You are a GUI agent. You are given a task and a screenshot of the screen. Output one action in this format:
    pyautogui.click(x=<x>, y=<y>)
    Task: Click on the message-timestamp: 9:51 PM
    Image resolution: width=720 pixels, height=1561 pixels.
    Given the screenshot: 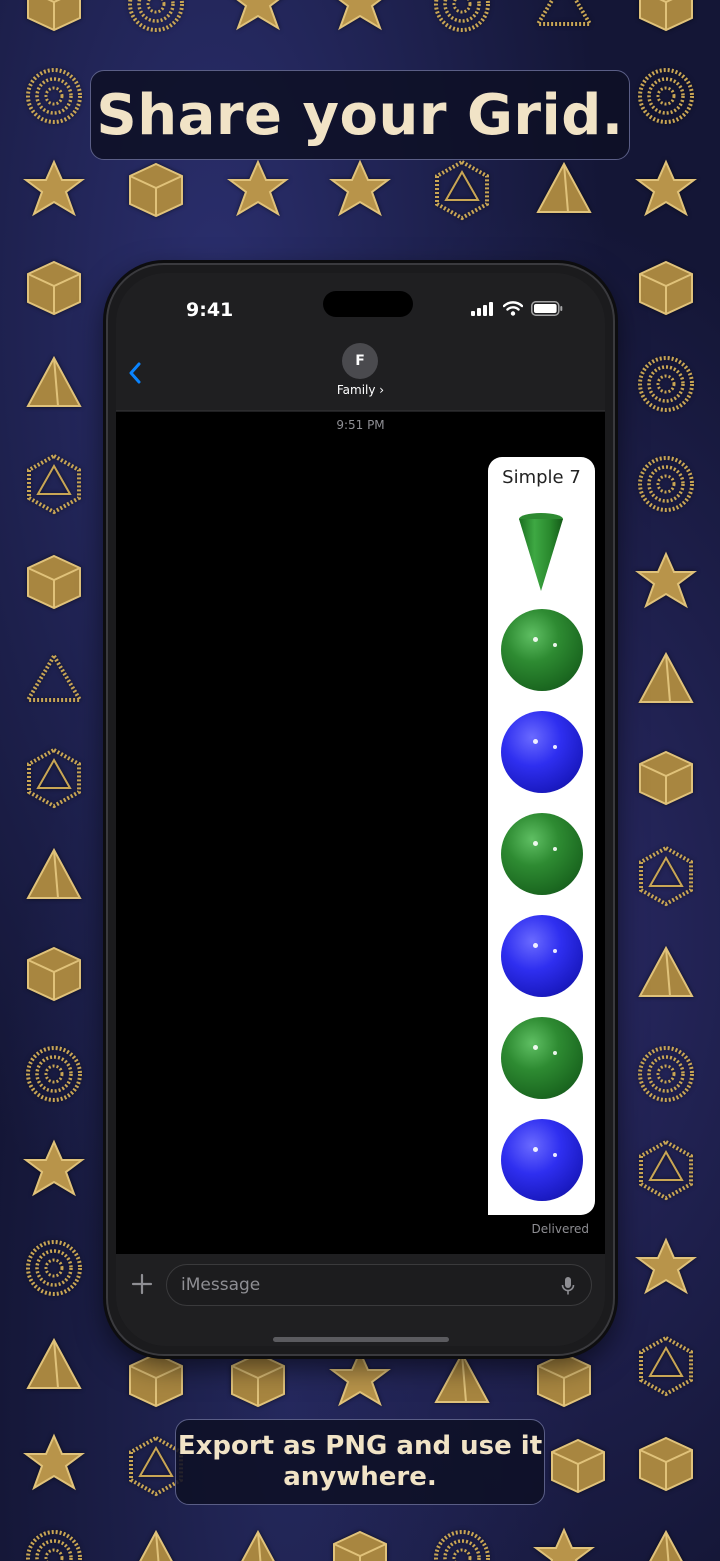 What is the action you would take?
    pyautogui.click(x=360, y=425)
    